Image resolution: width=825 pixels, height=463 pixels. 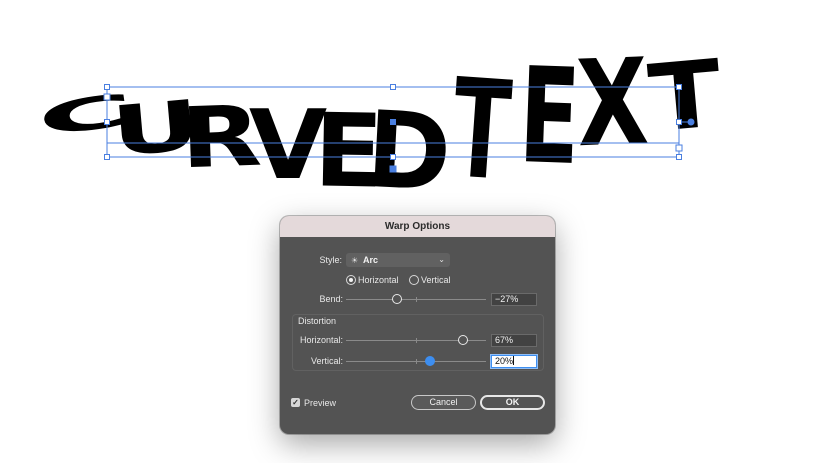 What do you see at coordinates (514, 340) in the screenshot?
I see `horizontal-distortion-field: 67%` at bounding box center [514, 340].